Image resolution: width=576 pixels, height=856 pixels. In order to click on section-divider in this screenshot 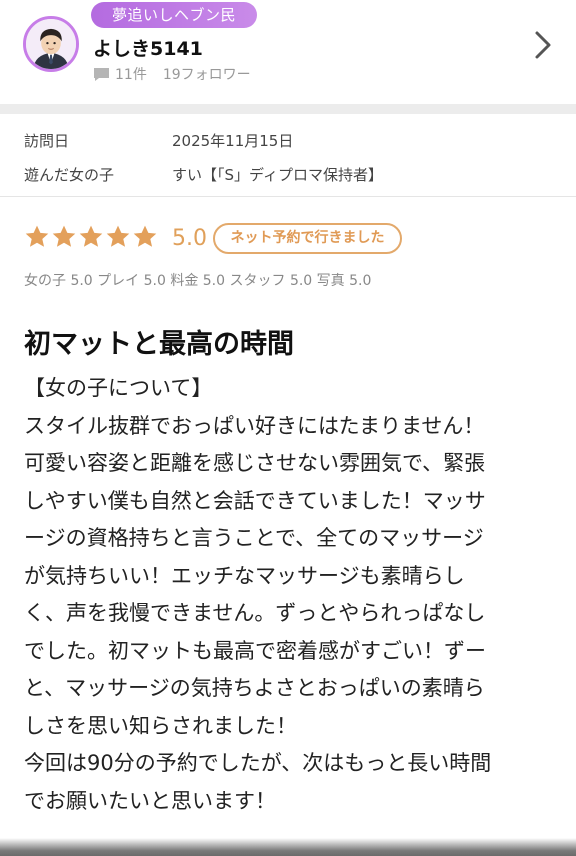, I will do `click(288, 109)`.